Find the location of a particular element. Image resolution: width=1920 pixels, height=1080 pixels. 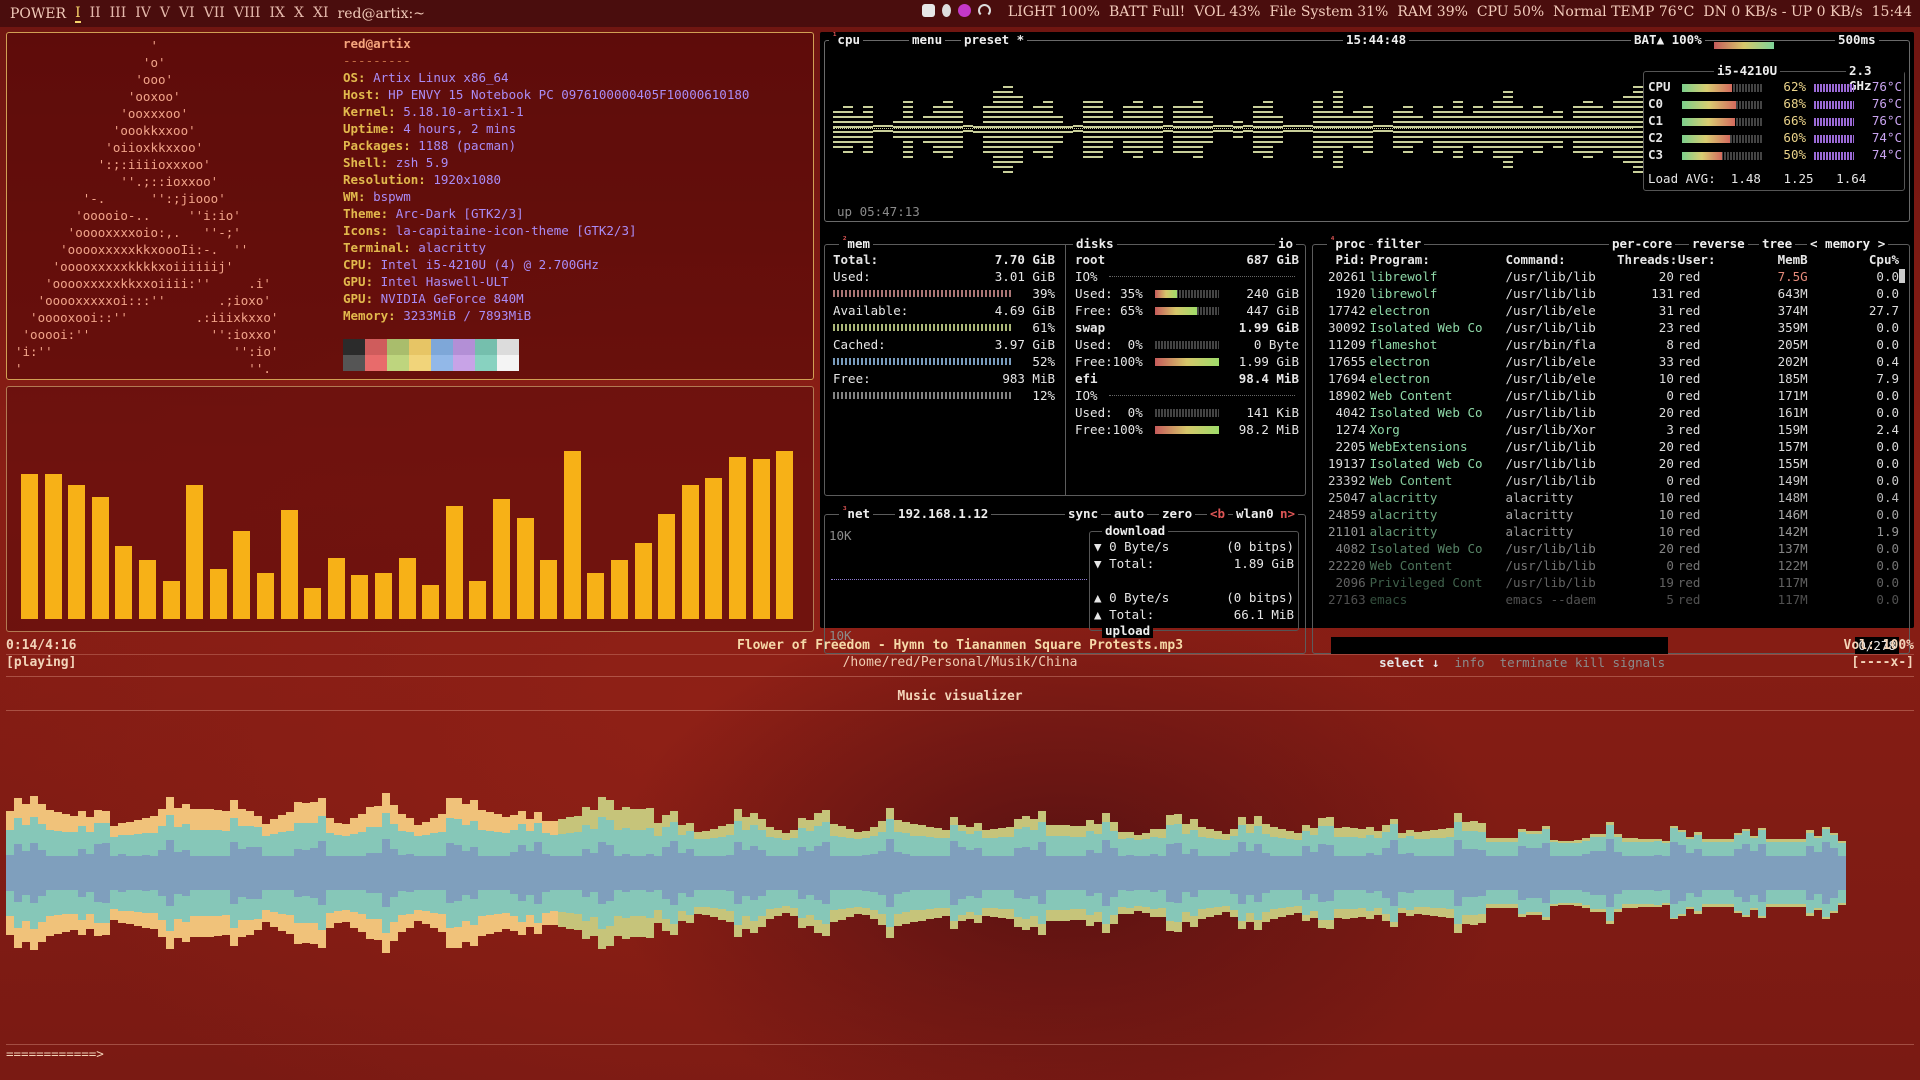

disks-title: disks is located at coordinates (1095, 243).